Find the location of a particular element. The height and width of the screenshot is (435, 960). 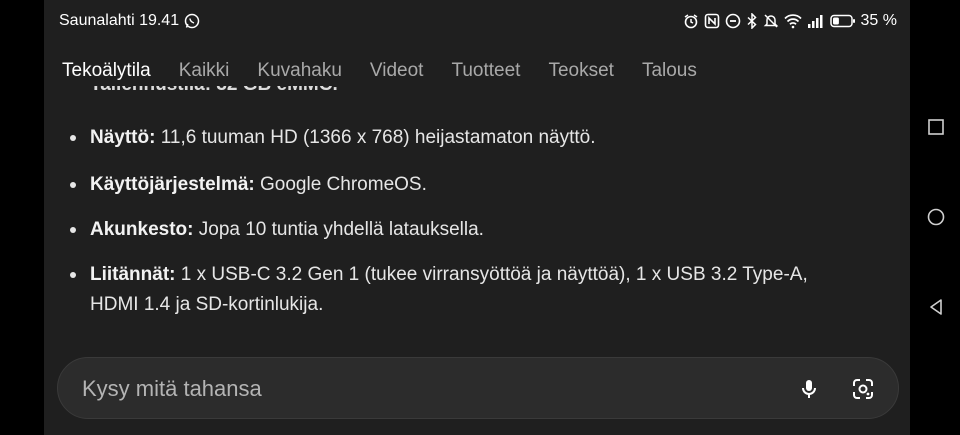

dnd-icon is located at coordinates (733, 21).